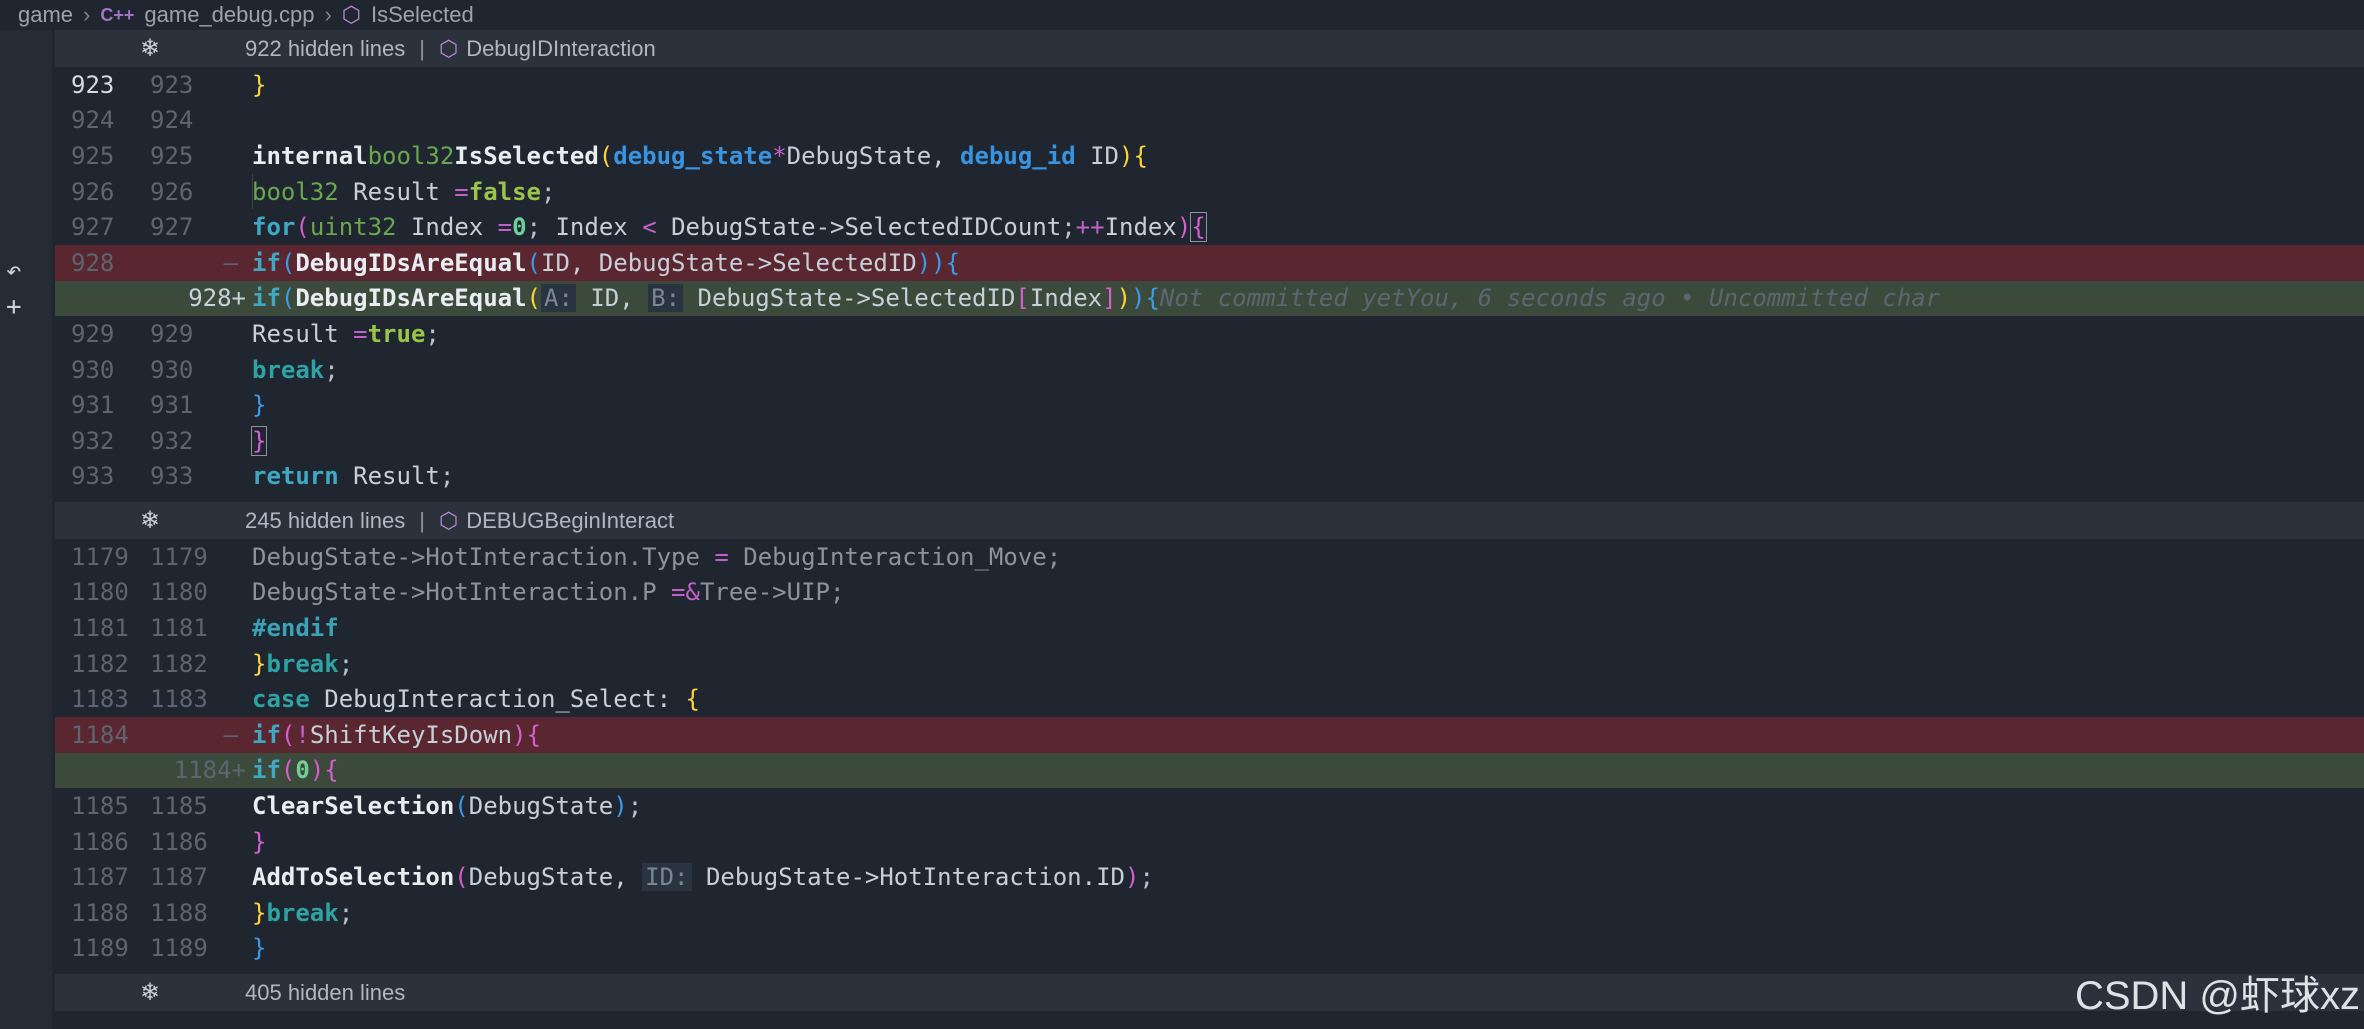 This screenshot has height=1029, width=2364. What do you see at coordinates (179, 627) in the screenshot?
I see `line-number-new: 1181` at bounding box center [179, 627].